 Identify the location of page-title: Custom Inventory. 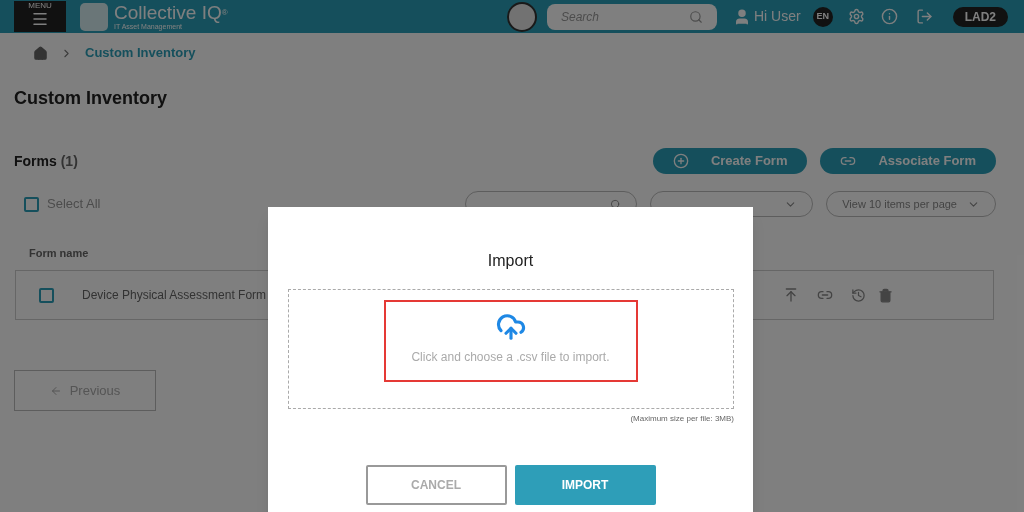
(91, 98).